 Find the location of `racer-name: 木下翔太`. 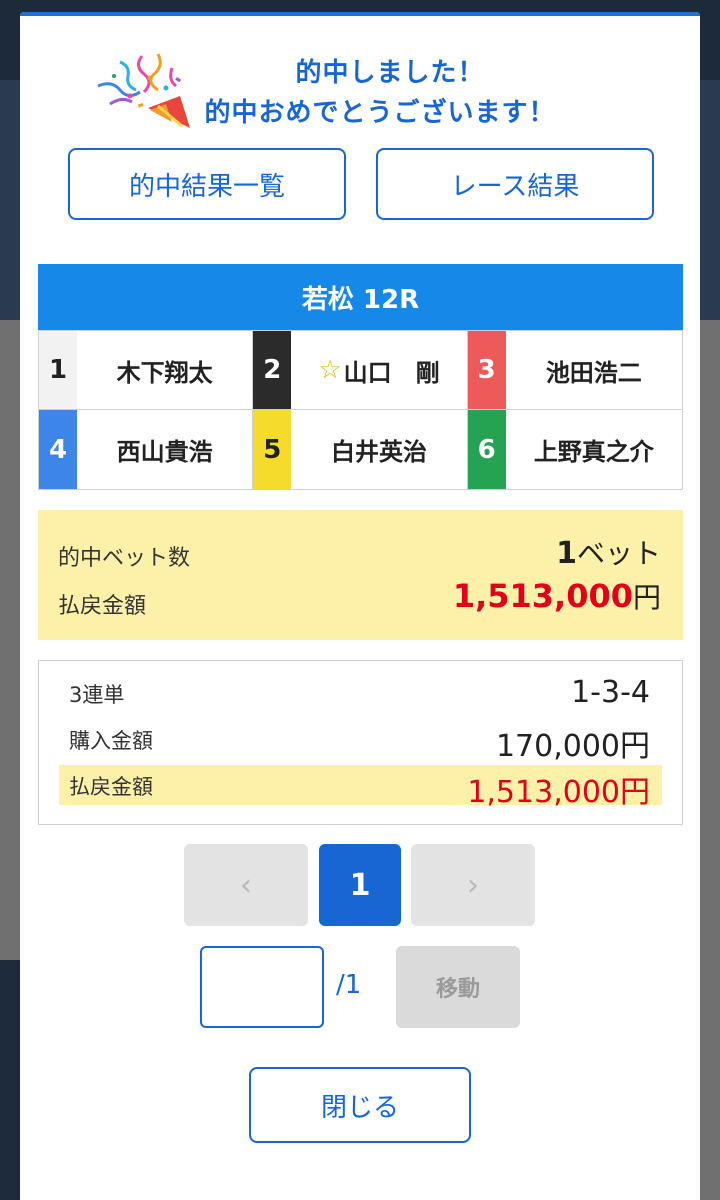

racer-name: 木下翔太 is located at coordinates (164, 372).